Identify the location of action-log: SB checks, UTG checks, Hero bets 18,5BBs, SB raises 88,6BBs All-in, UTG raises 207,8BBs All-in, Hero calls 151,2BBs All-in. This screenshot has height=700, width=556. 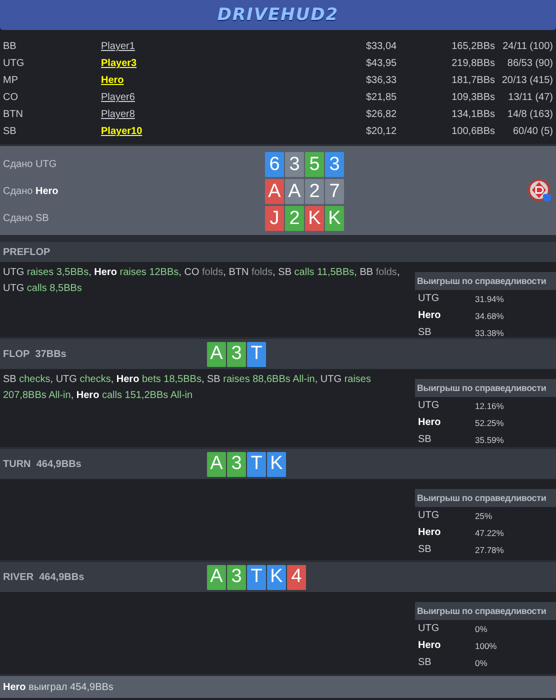
(187, 388).